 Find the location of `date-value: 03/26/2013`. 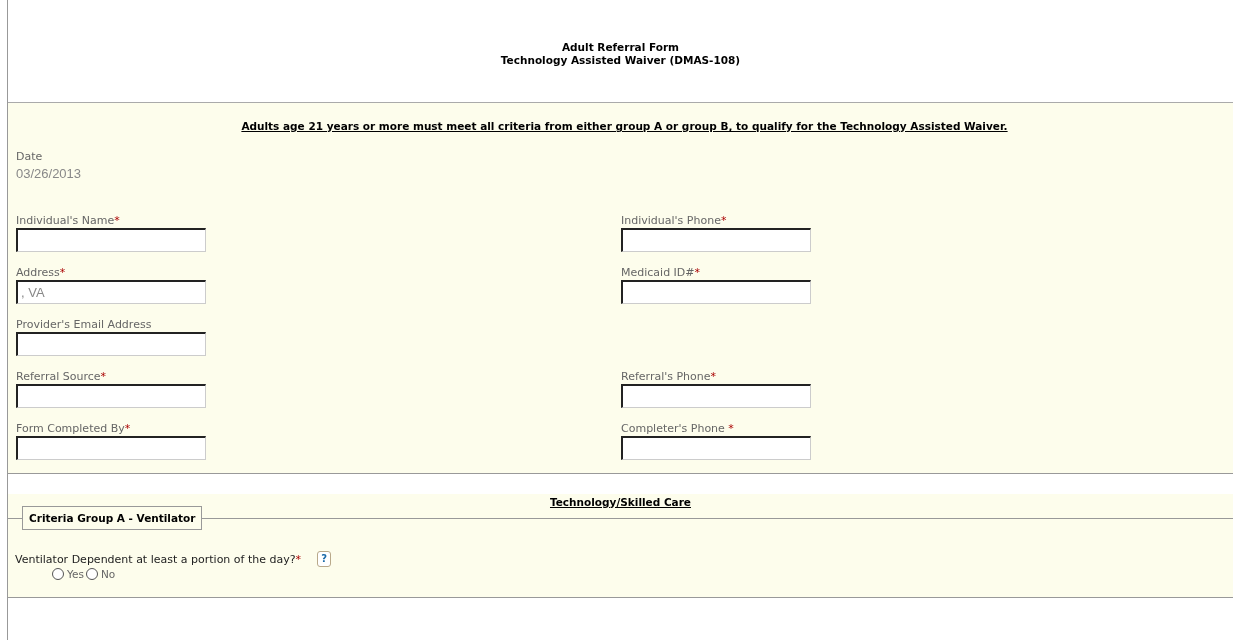

date-value: 03/26/2013 is located at coordinates (49, 173).